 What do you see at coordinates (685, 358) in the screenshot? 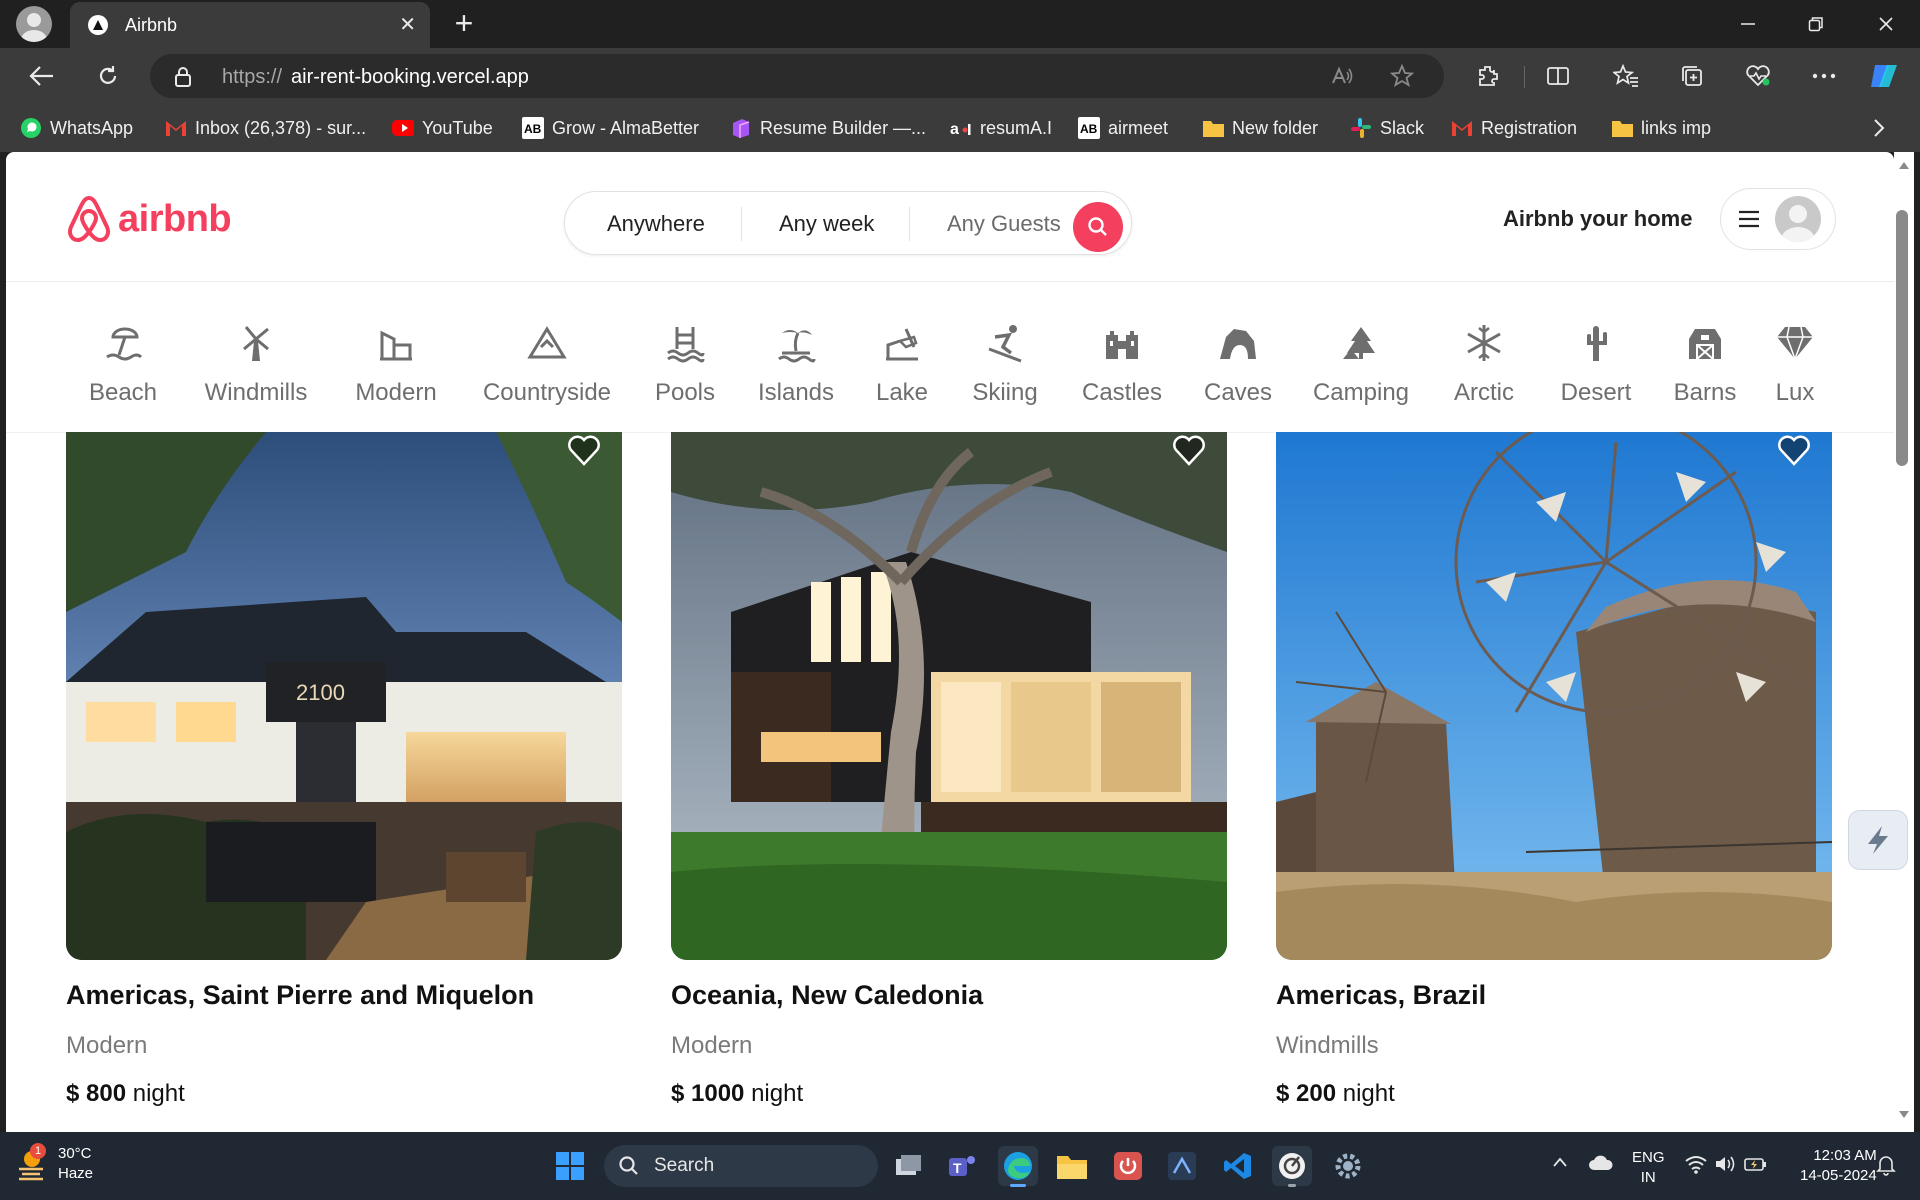
I see `category-pools: Pools` at bounding box center [685, 358].